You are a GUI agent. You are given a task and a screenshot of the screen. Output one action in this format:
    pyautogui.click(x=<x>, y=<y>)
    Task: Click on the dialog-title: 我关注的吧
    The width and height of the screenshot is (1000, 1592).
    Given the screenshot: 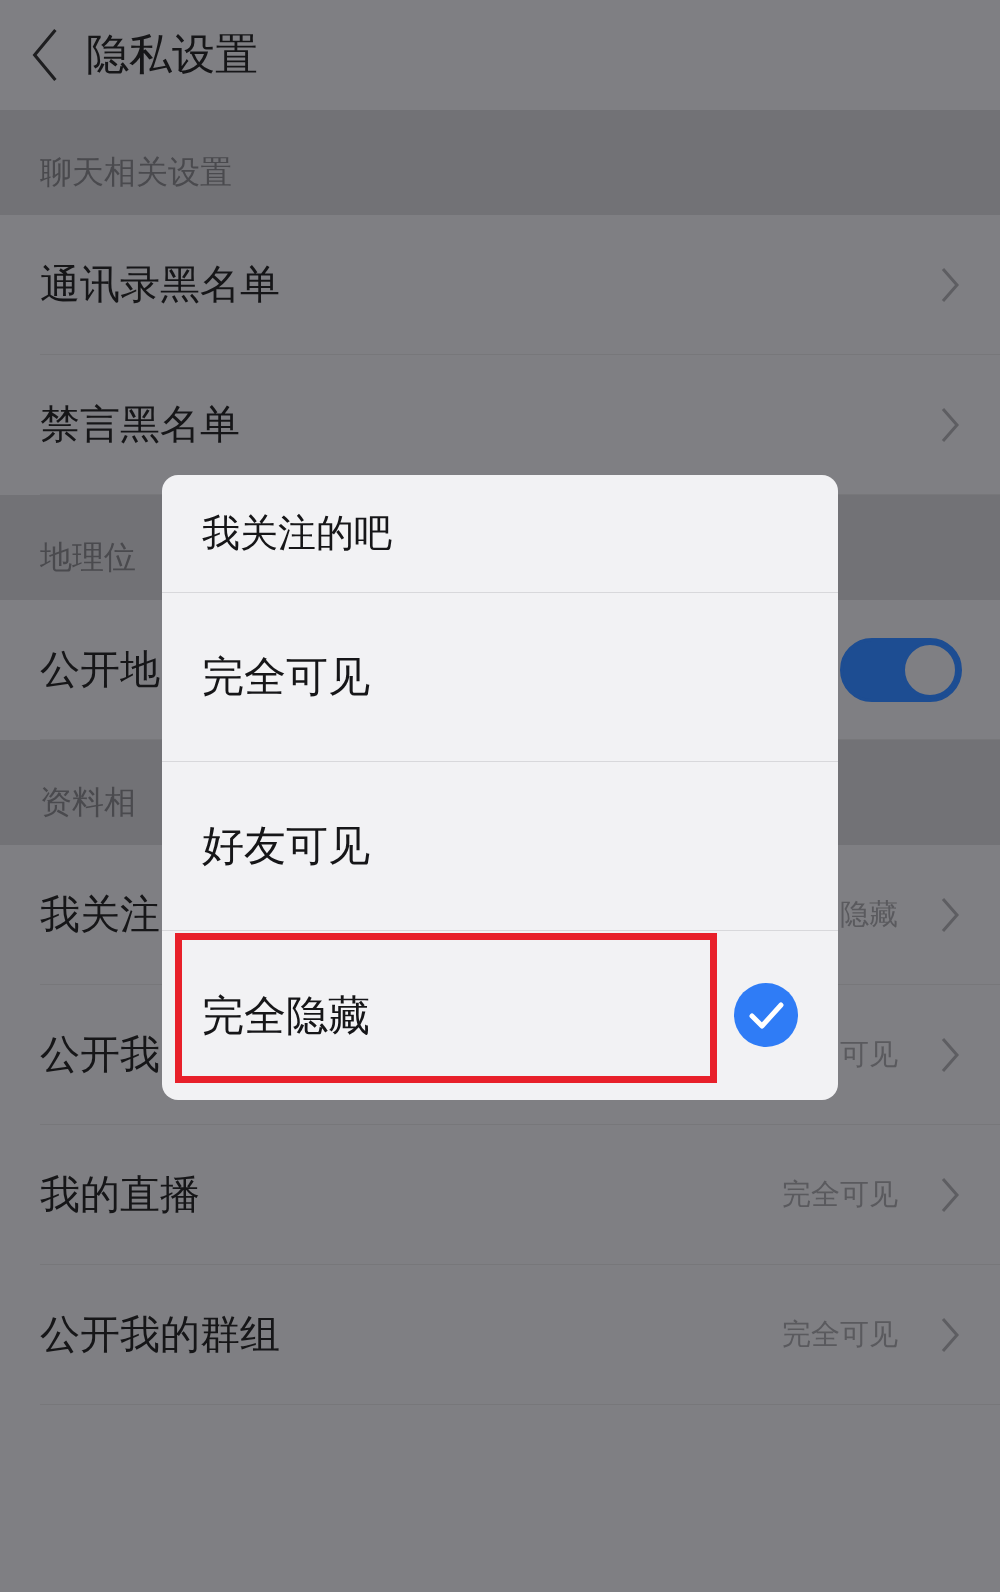 What is the action you would take?
    pyautogui.click(x=500, y=534)
    